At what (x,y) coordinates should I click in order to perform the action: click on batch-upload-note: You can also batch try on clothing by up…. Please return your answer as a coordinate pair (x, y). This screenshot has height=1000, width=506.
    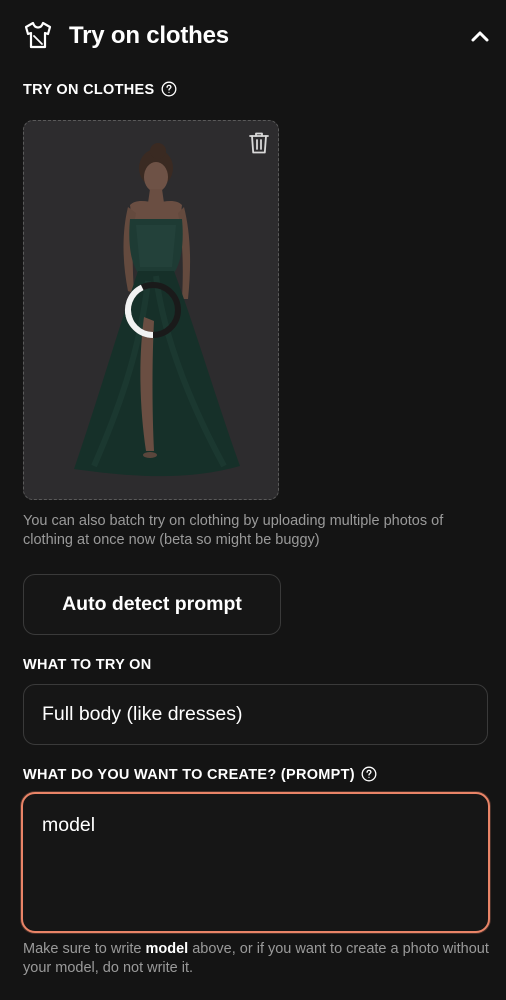
    Looking at the image, I should click on (233, 530).